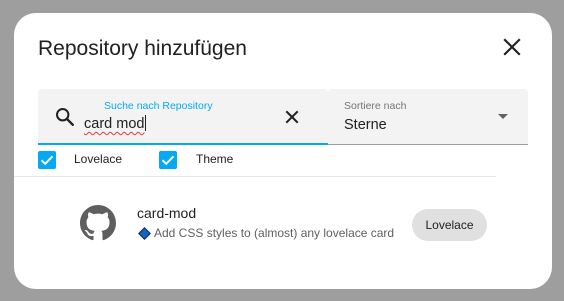 The width and height of the screenshot is (564, 301). What do you see at coordinates (114, 124) in the screenshot?
I see `search-input-text: card mod` at bounding box center [114, 124].